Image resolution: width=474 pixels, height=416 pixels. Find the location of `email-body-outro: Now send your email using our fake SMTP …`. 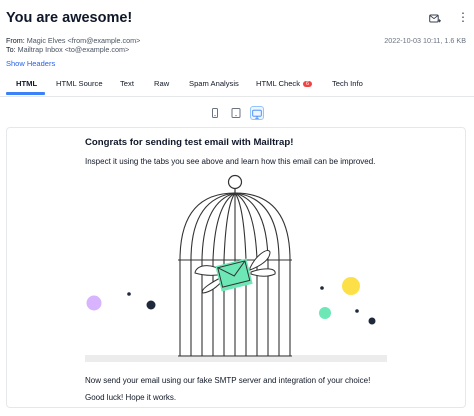

email-body-outro: Now send your email using our fake SMTP … is located at coordinates (228, 380).